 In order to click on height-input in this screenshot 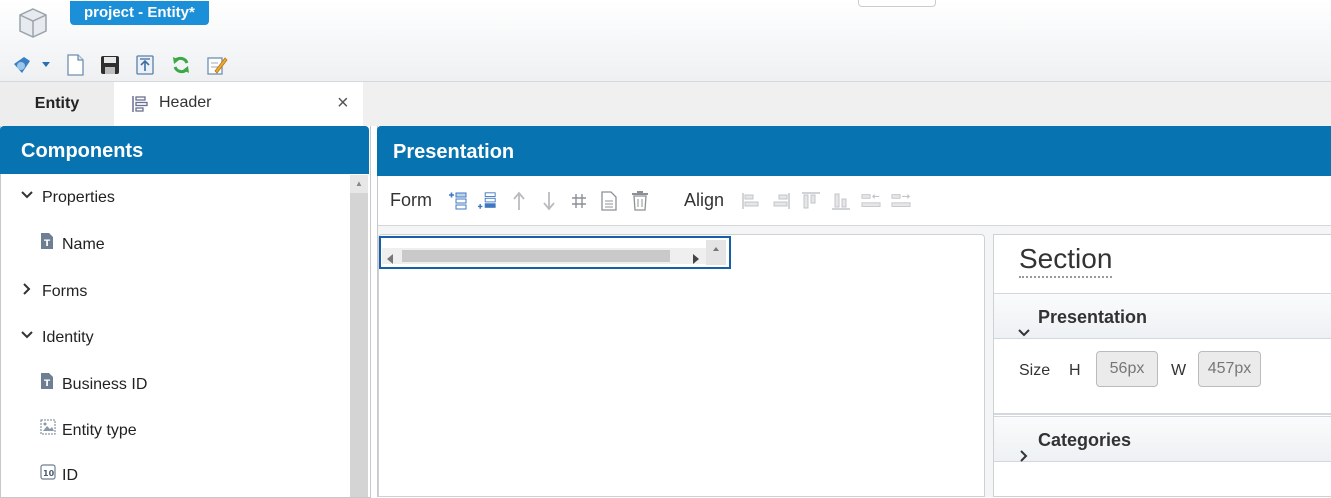, I will do `click(1127, 369)`.